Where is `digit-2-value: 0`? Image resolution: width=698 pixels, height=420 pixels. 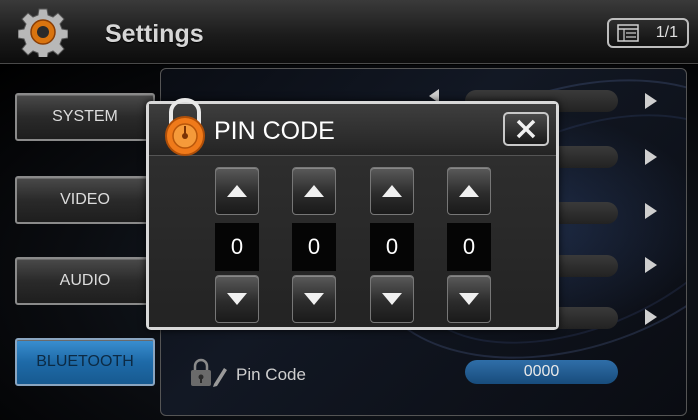 digit-2-value: 0 is located at coordinates (314, 247).